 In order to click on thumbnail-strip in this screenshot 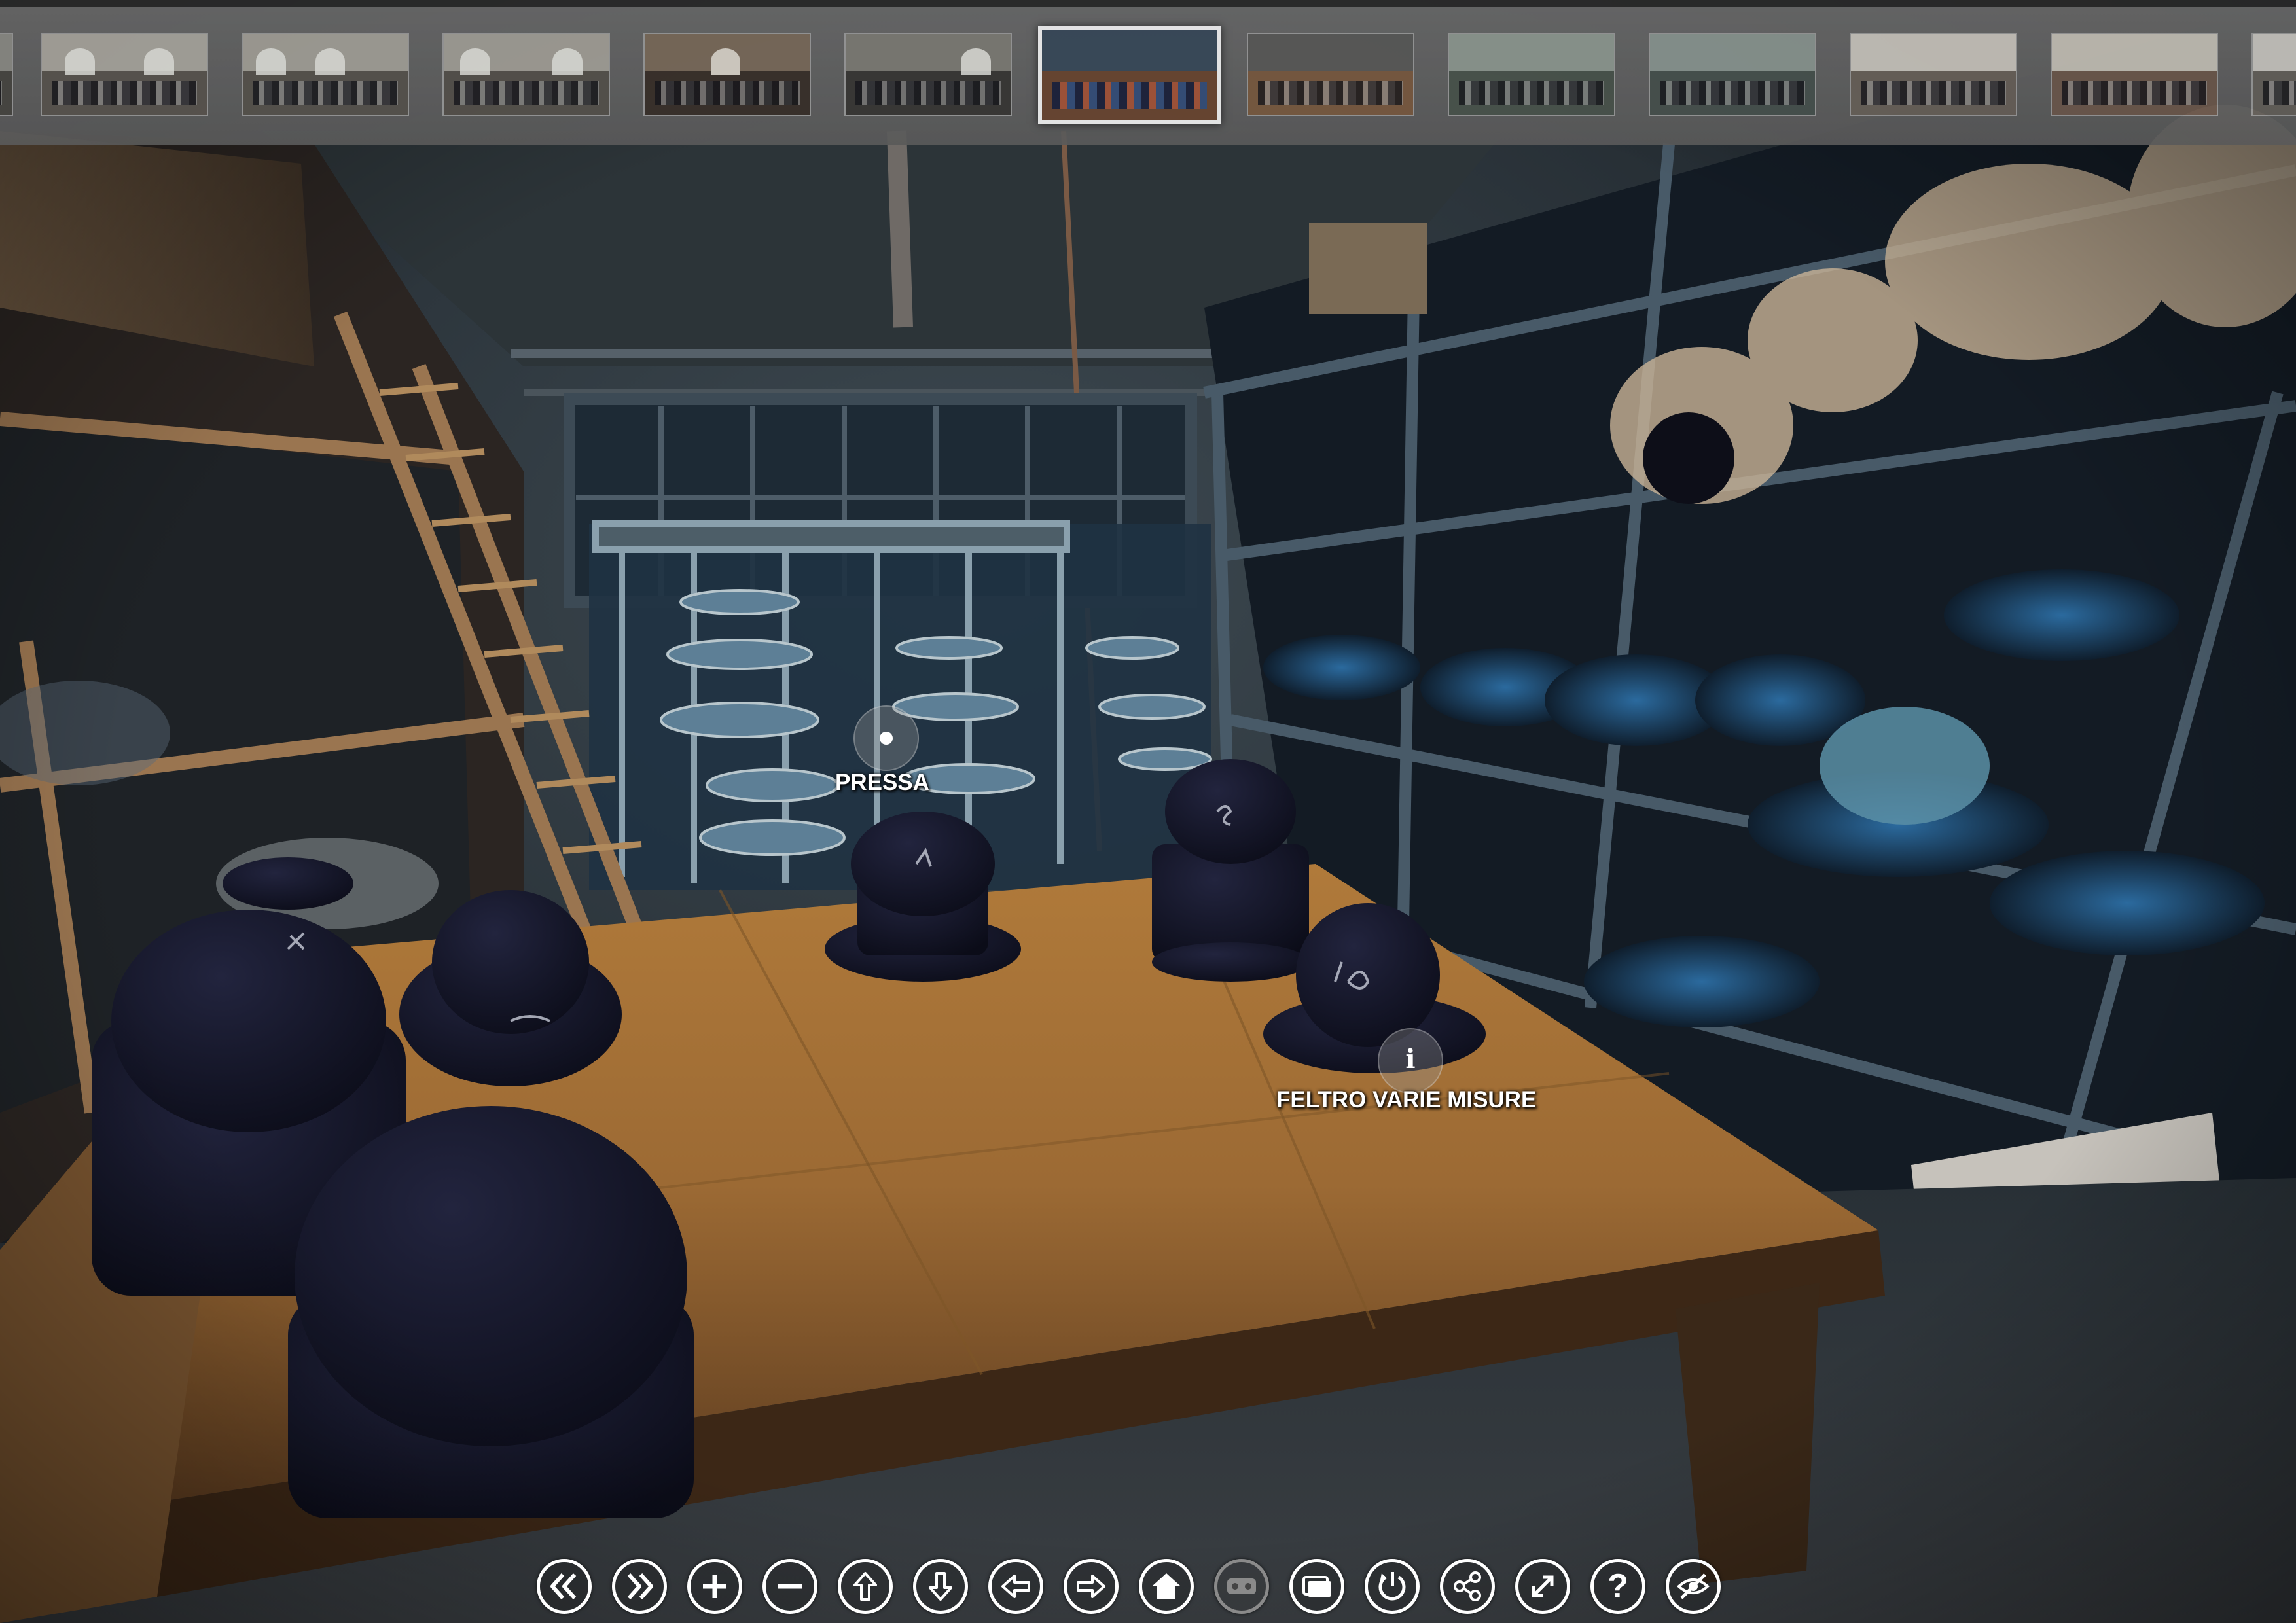, I will do `click(1148, 72)`.